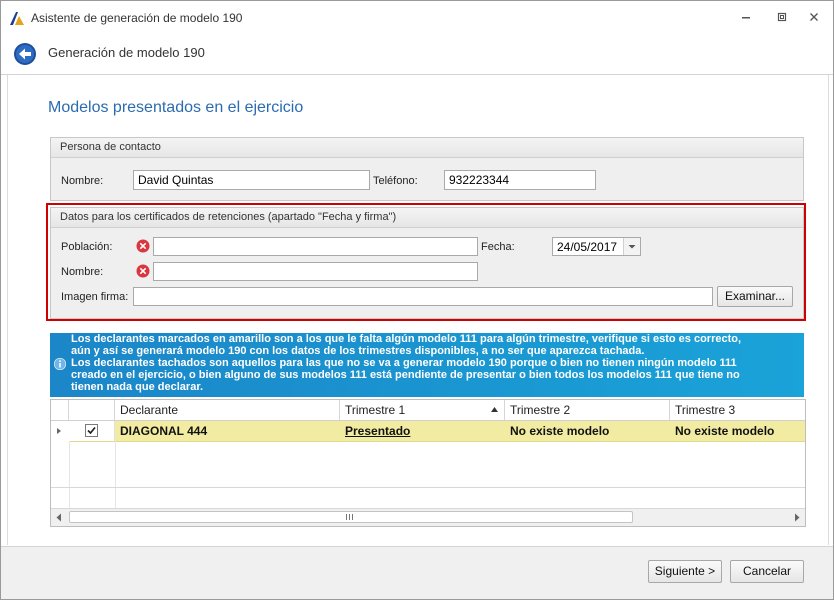  What do you see at coordinates (227, 410) in the screenshot?
I see `column-header-declarante: Declarante` at bounding box center [227, 410].